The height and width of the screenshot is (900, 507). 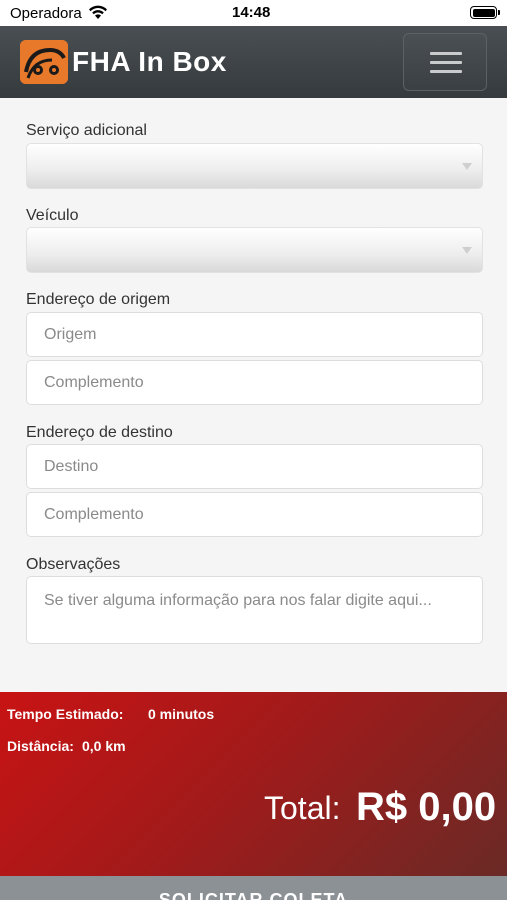 What do you see at coordinates (254, 382) in the screenshot?
I see `origin-complement-input: Complemento` at bounding box center [254, 382].